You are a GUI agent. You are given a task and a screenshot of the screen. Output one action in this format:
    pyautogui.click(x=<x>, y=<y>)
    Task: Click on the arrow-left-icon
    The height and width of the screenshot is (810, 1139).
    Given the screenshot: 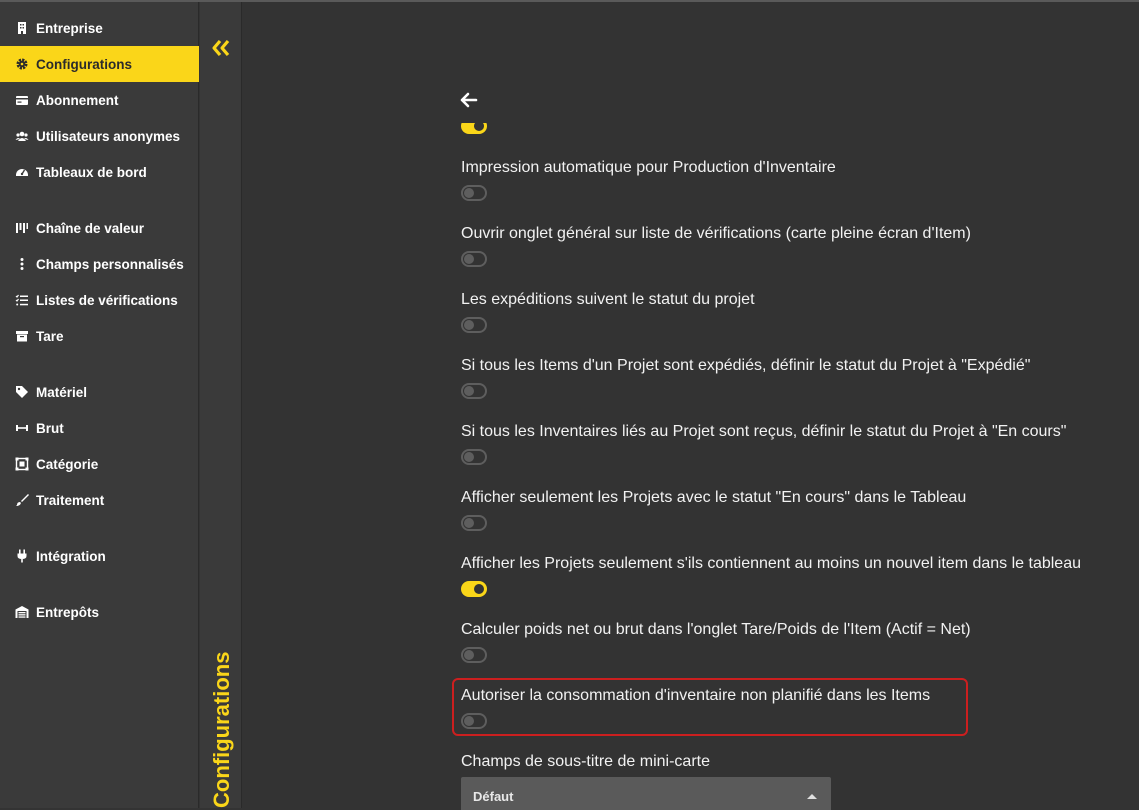 What is the action you would take?
    pyautogui.click(x=469, y=100)
    